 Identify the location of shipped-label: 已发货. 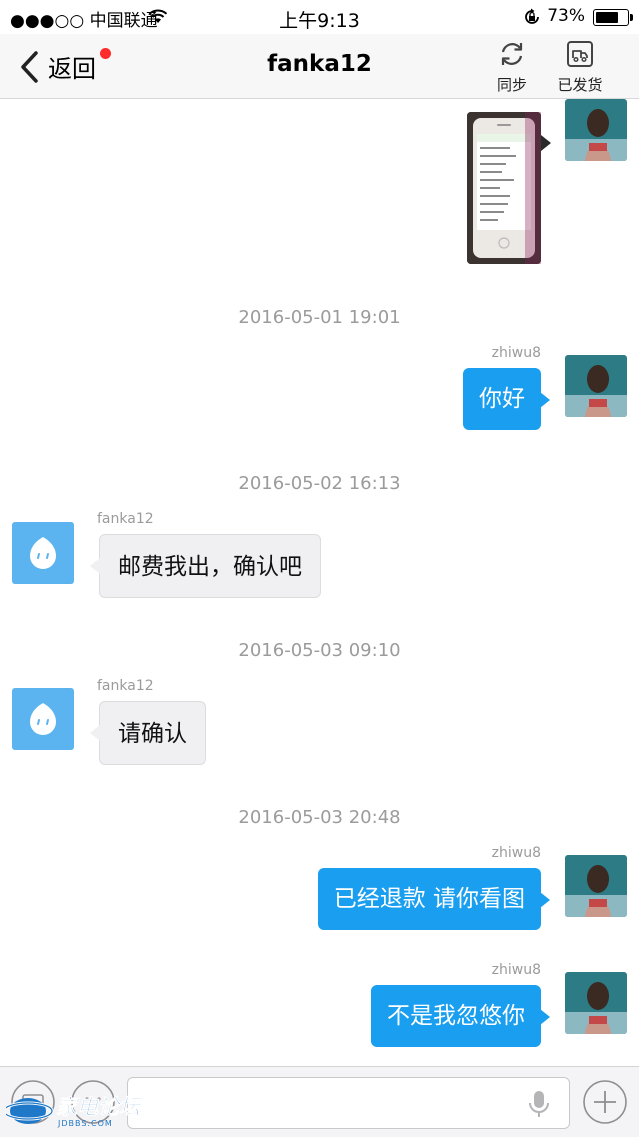
(580, 85).